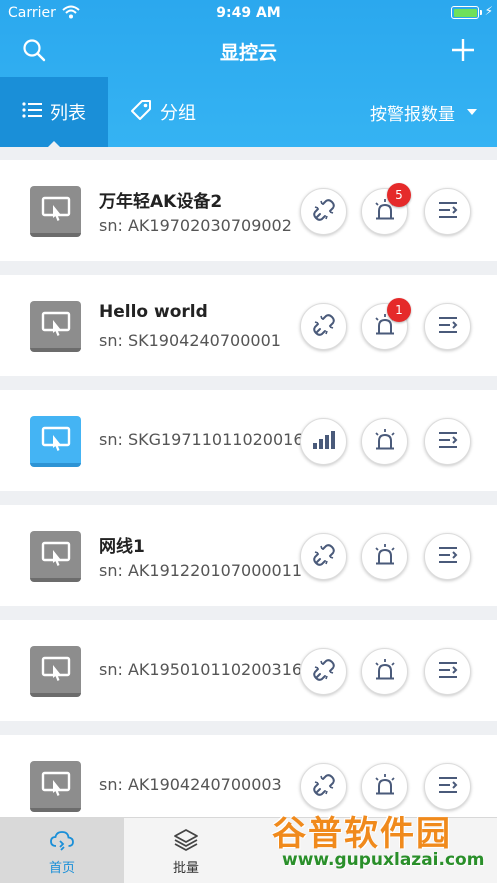 The height and width of the screenshot is (883, 497). I want to click on sort-dropdown: 按警报数量, so click(423, 112).